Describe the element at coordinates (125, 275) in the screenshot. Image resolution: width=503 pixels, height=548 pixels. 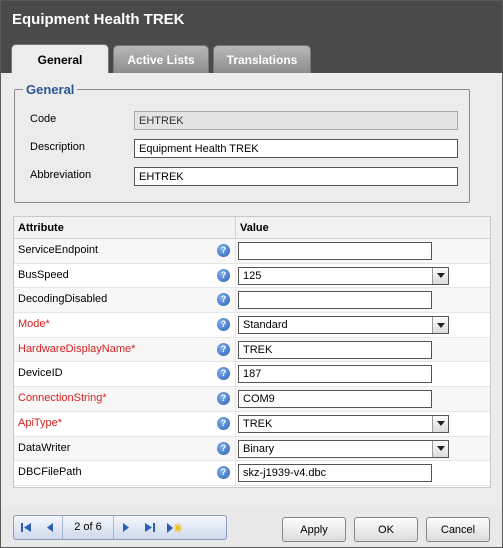
I see `attribute-name: BusSpeed?` at that location.